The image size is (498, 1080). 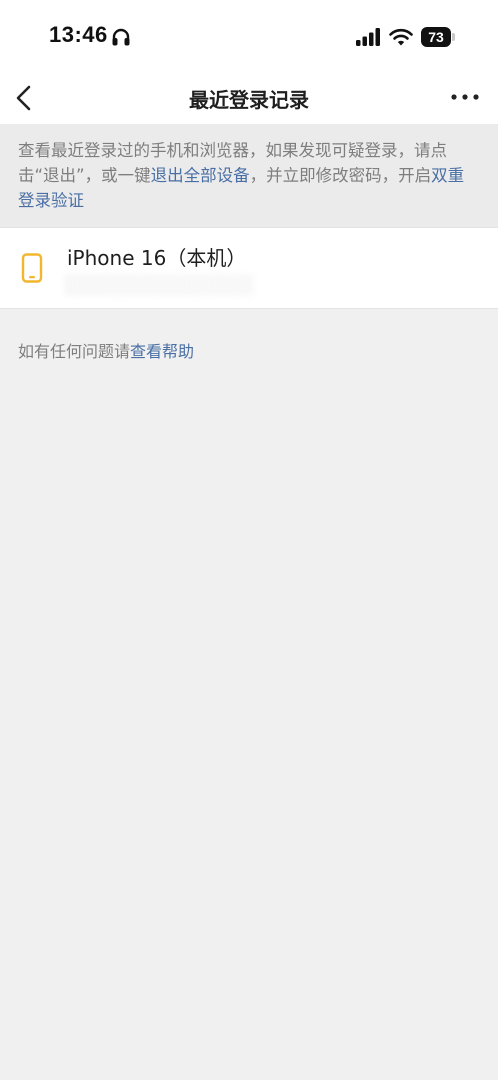 I want to click on device-details-redacted, so click(x=159, y=285).